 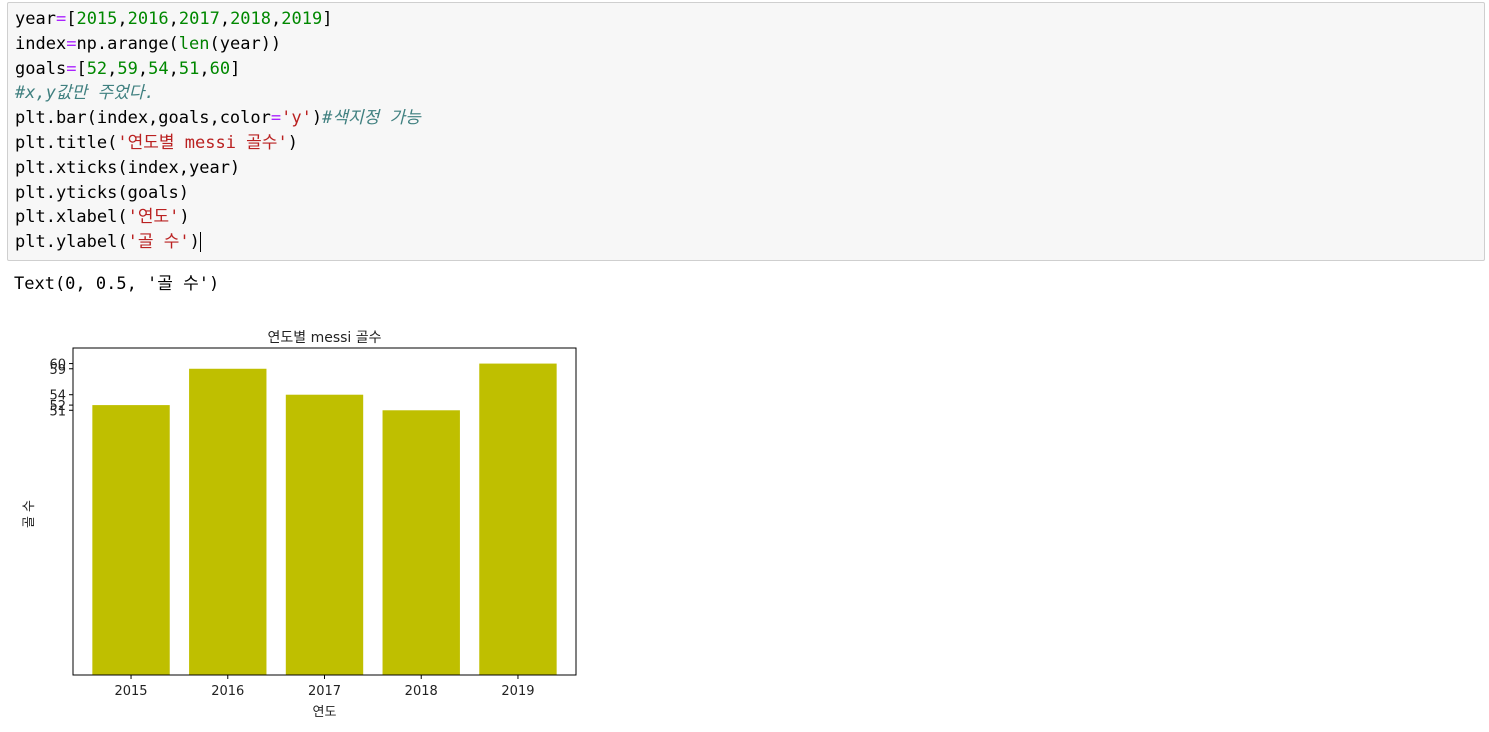 I want to click on code-token: 2018, so click(x=251, y=19).